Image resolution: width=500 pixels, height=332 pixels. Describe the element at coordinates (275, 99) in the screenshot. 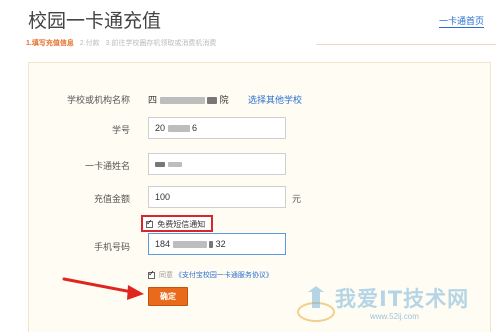

I see `choose-other-school-link: 选择其他学校` at that location.